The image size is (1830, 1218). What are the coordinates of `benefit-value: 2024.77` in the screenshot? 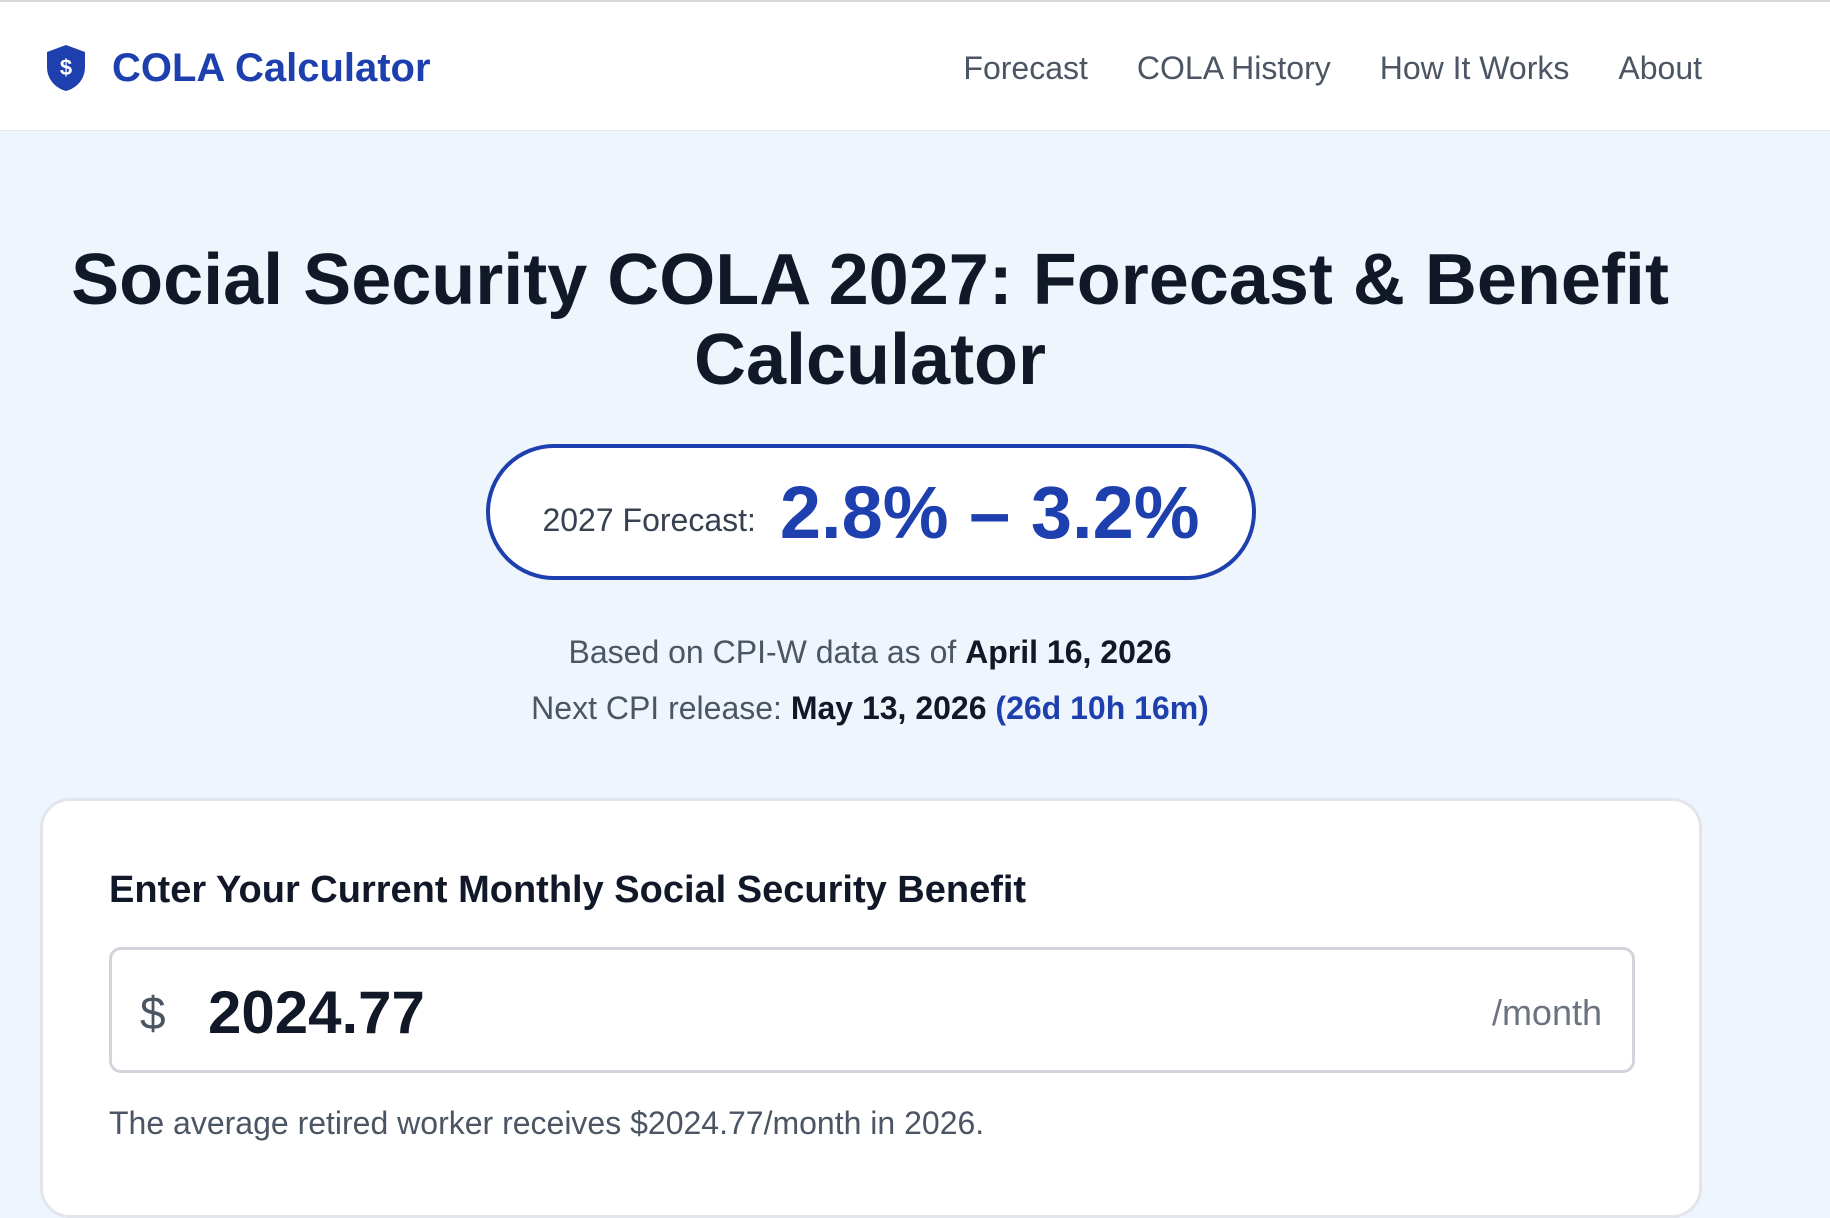 It's located at (316, 1012).